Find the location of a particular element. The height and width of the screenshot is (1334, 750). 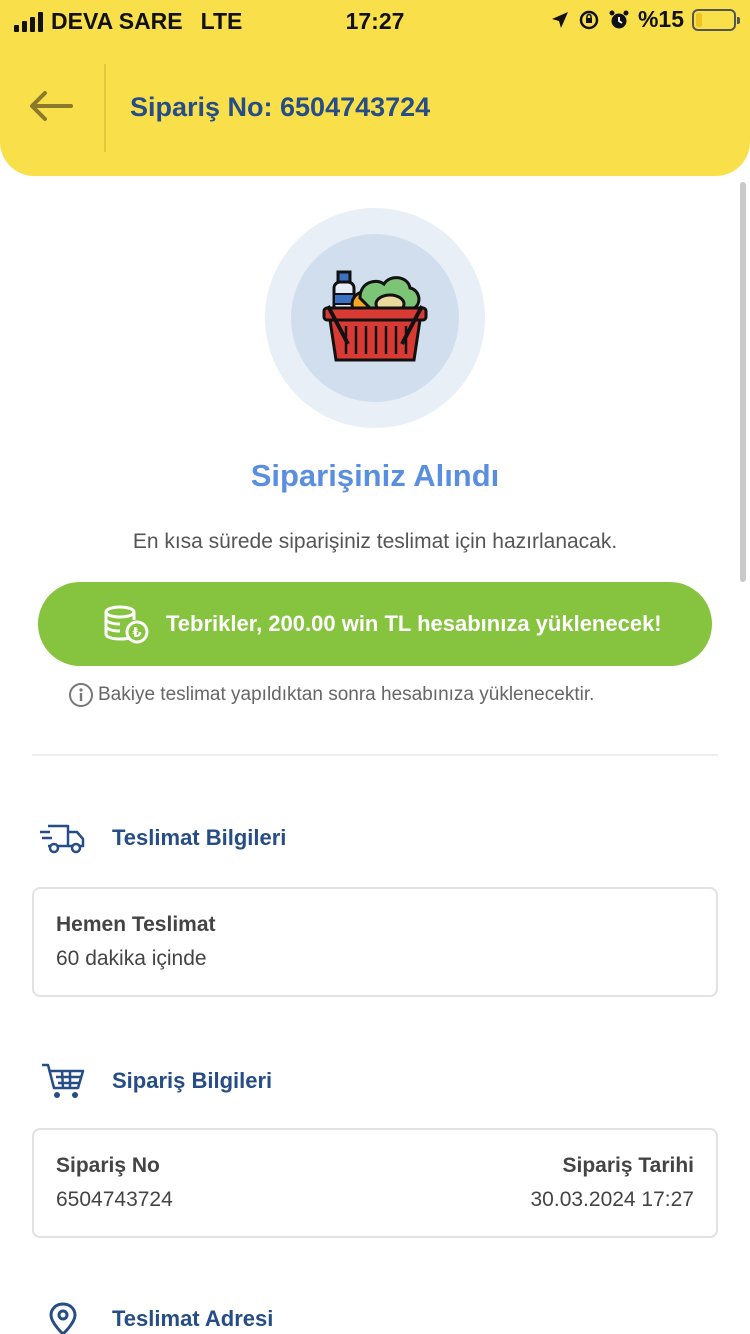

delivery-eta: 60 dakika içinde is located at coordinates (131, 958).